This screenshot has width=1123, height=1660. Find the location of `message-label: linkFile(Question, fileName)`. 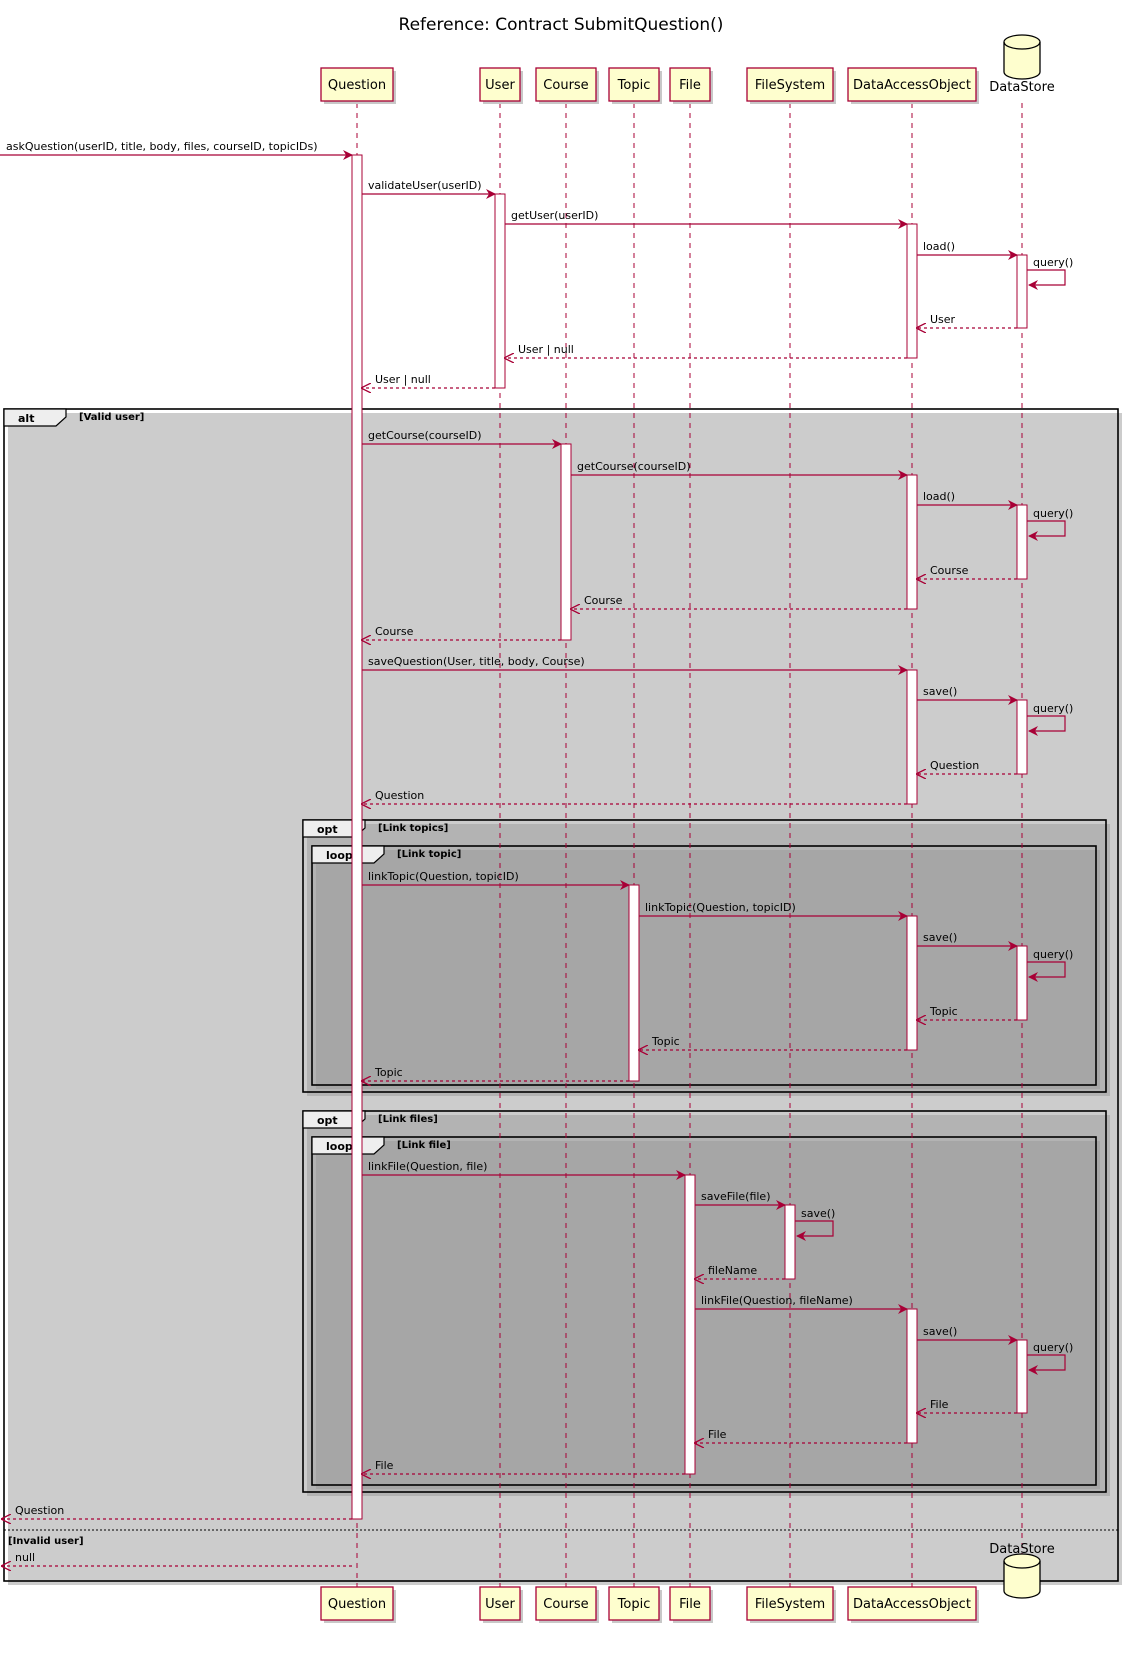

message-label: linkFile(Question, fileName) is located at coordinates (777, 1300).